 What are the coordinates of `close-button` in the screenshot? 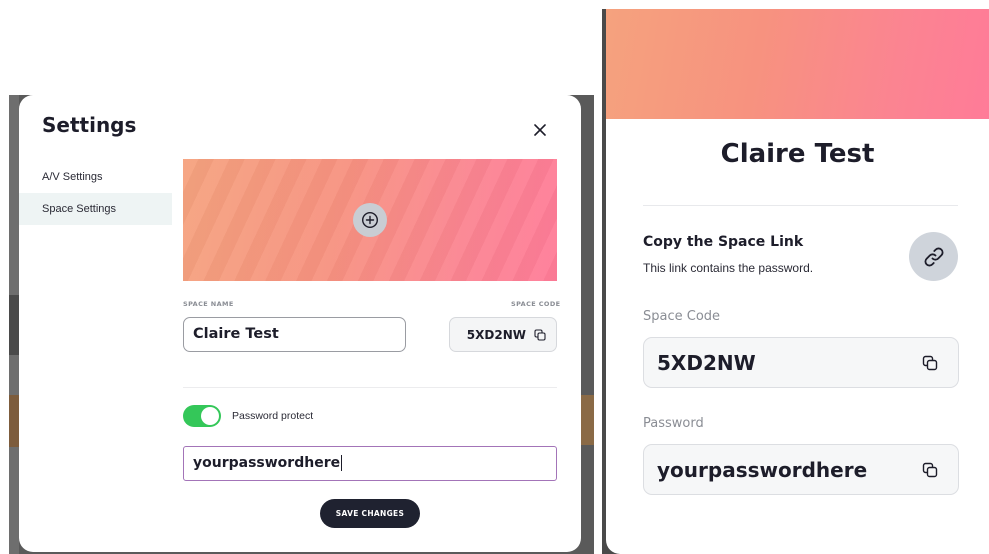 It's located at (540, 130).